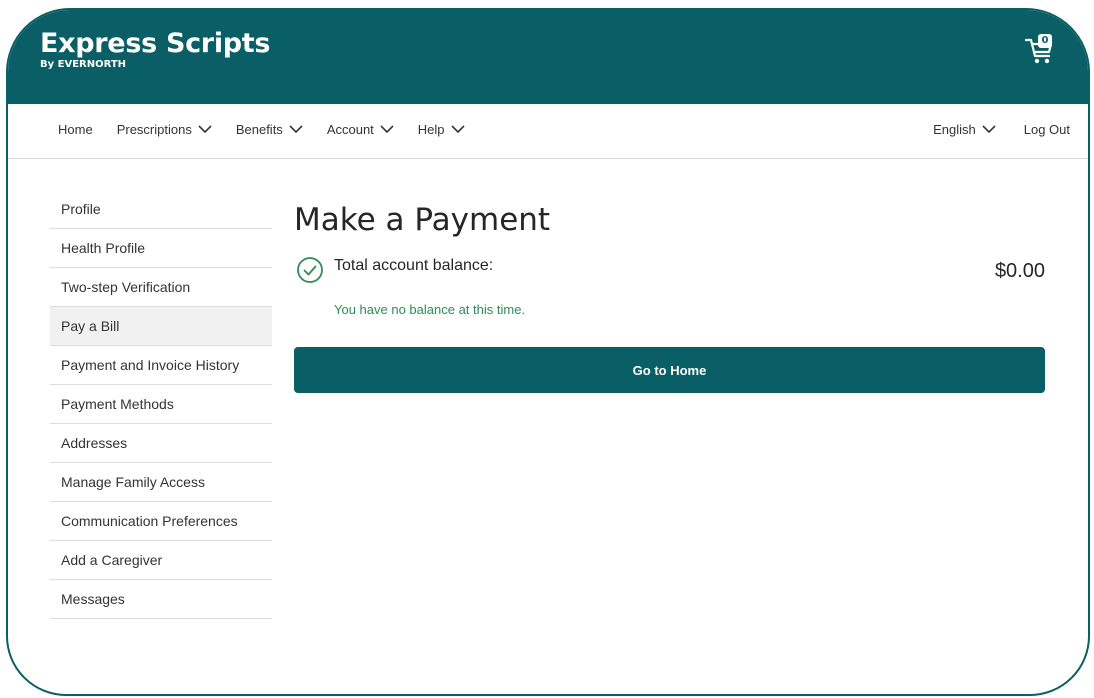  I want to click on nav-right-group: English Log Out, so click(987, 129).